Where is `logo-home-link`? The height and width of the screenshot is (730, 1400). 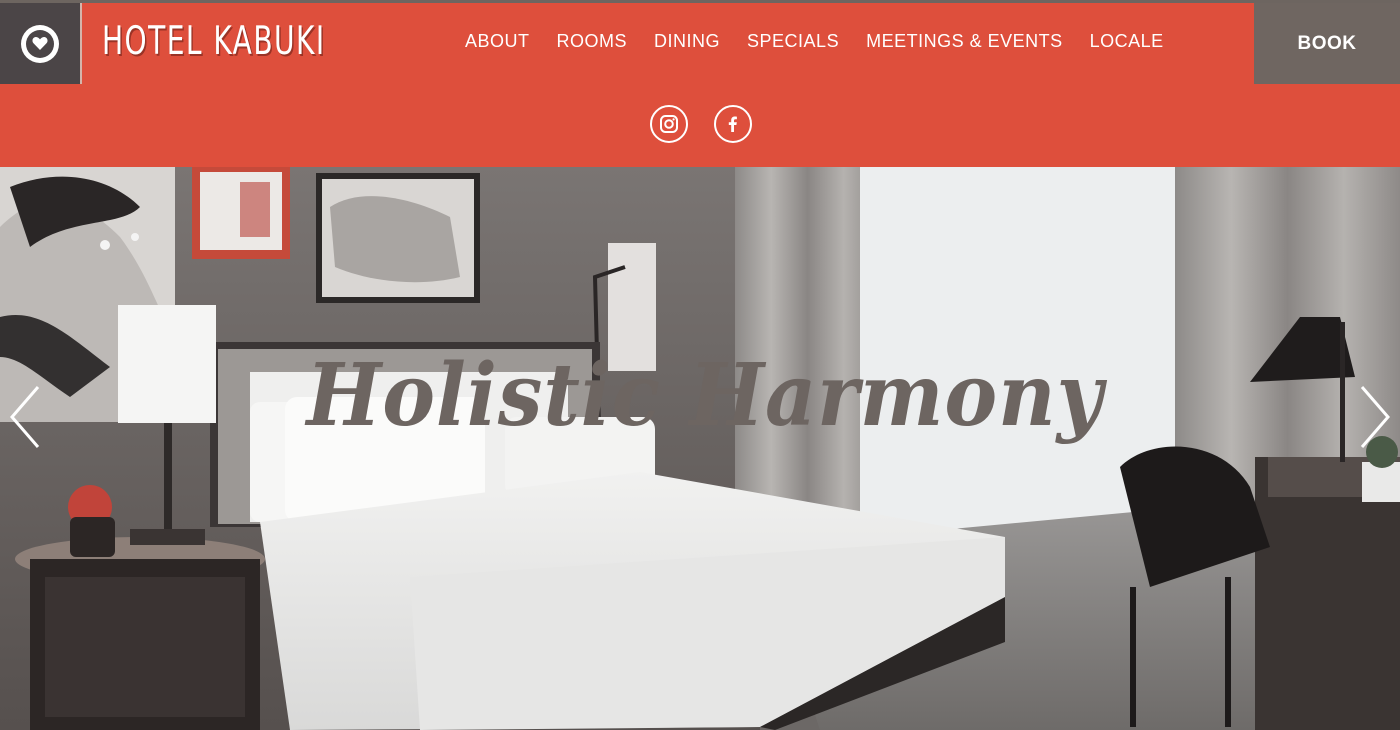
logo-home-link is located at coordinates (41, 43).